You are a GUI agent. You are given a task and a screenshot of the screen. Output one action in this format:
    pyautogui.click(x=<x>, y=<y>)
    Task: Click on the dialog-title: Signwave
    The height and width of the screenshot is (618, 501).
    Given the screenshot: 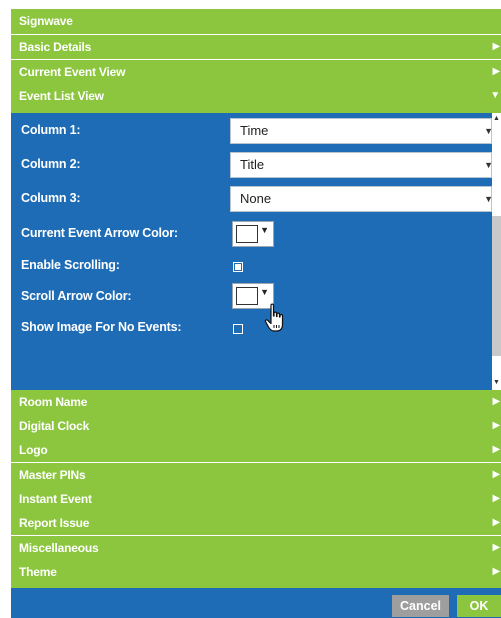 What is the action you would take?
    pyautogui.click(x=46, y=21)
    